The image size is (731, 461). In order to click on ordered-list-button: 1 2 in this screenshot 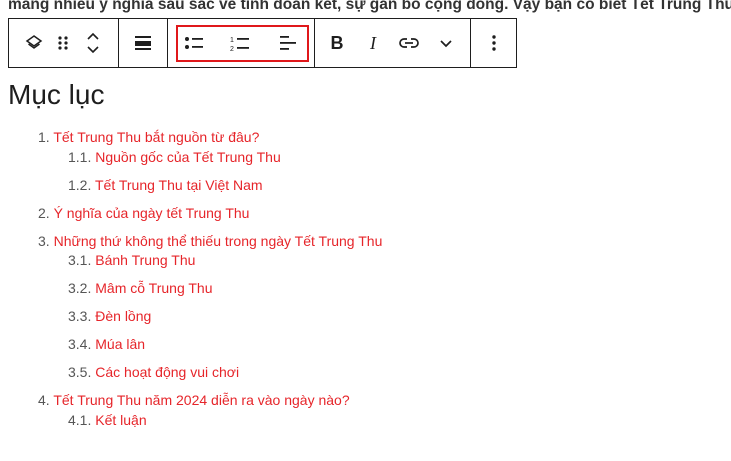, I will do `click(240, 43)`.